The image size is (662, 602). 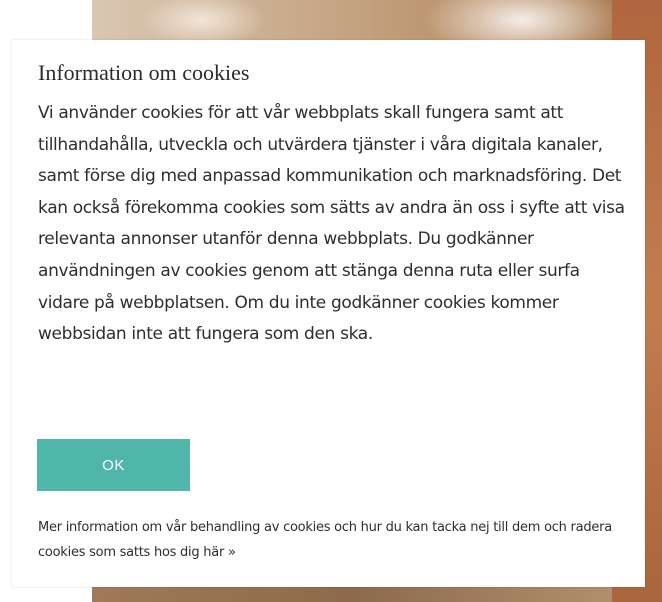 What do you see at coordinates (352, 593) in the screenshot?
I see `background-photo-bottom` at bounding box center [352, 593].